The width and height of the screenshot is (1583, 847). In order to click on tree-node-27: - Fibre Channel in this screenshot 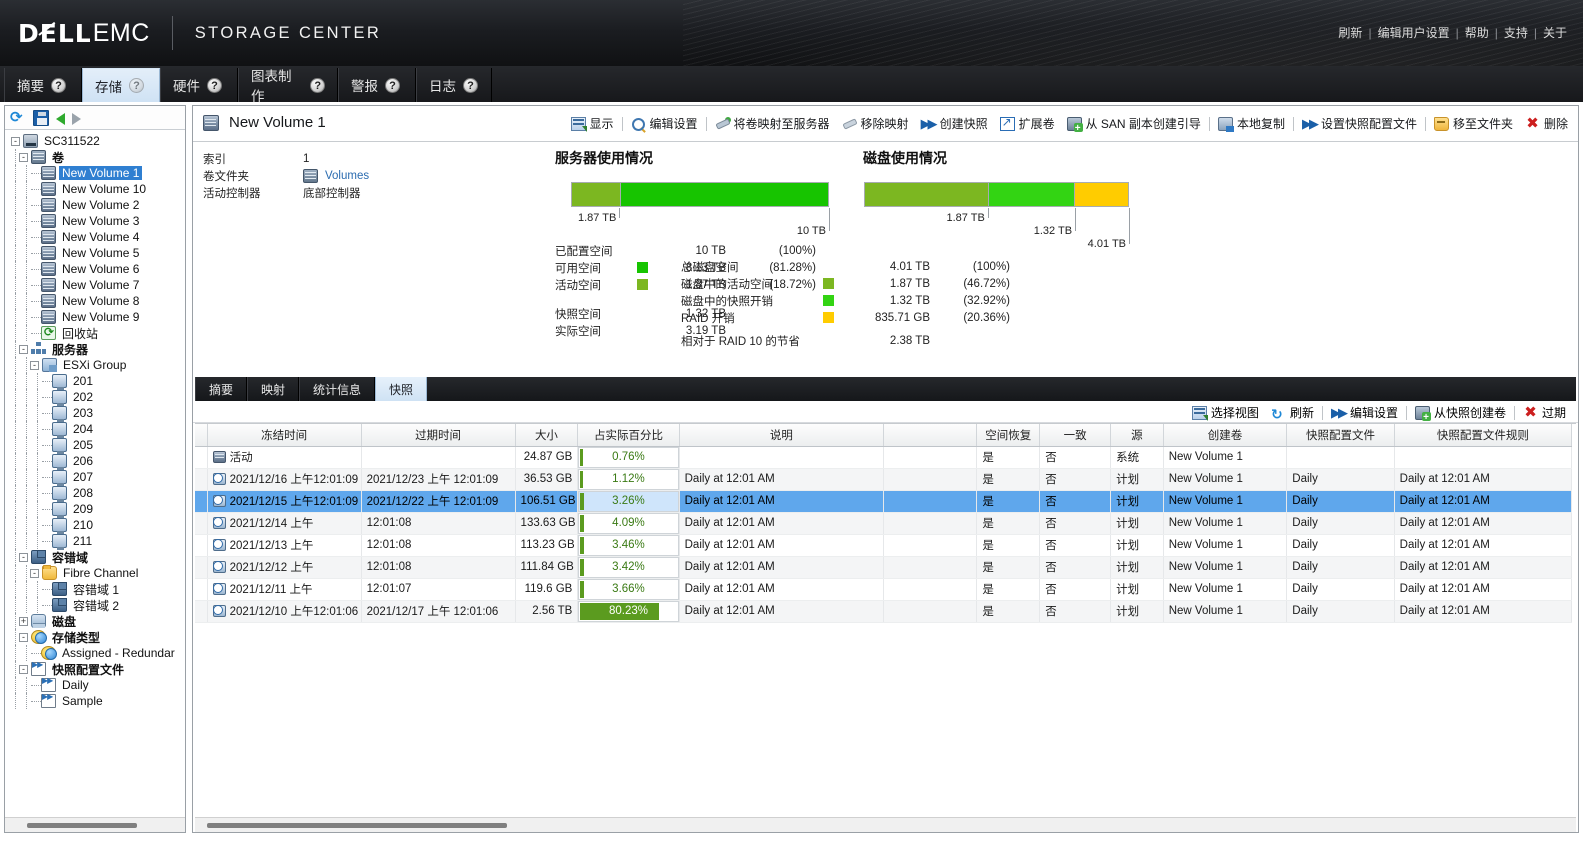, I will do `click(97, 573)`.